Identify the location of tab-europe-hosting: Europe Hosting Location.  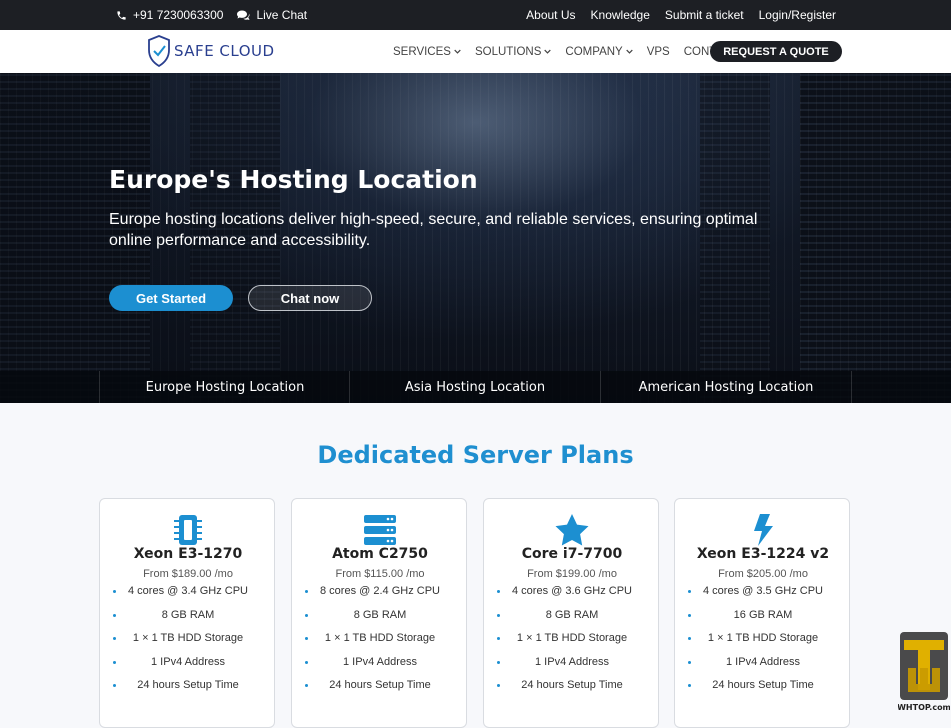
(224, 387).